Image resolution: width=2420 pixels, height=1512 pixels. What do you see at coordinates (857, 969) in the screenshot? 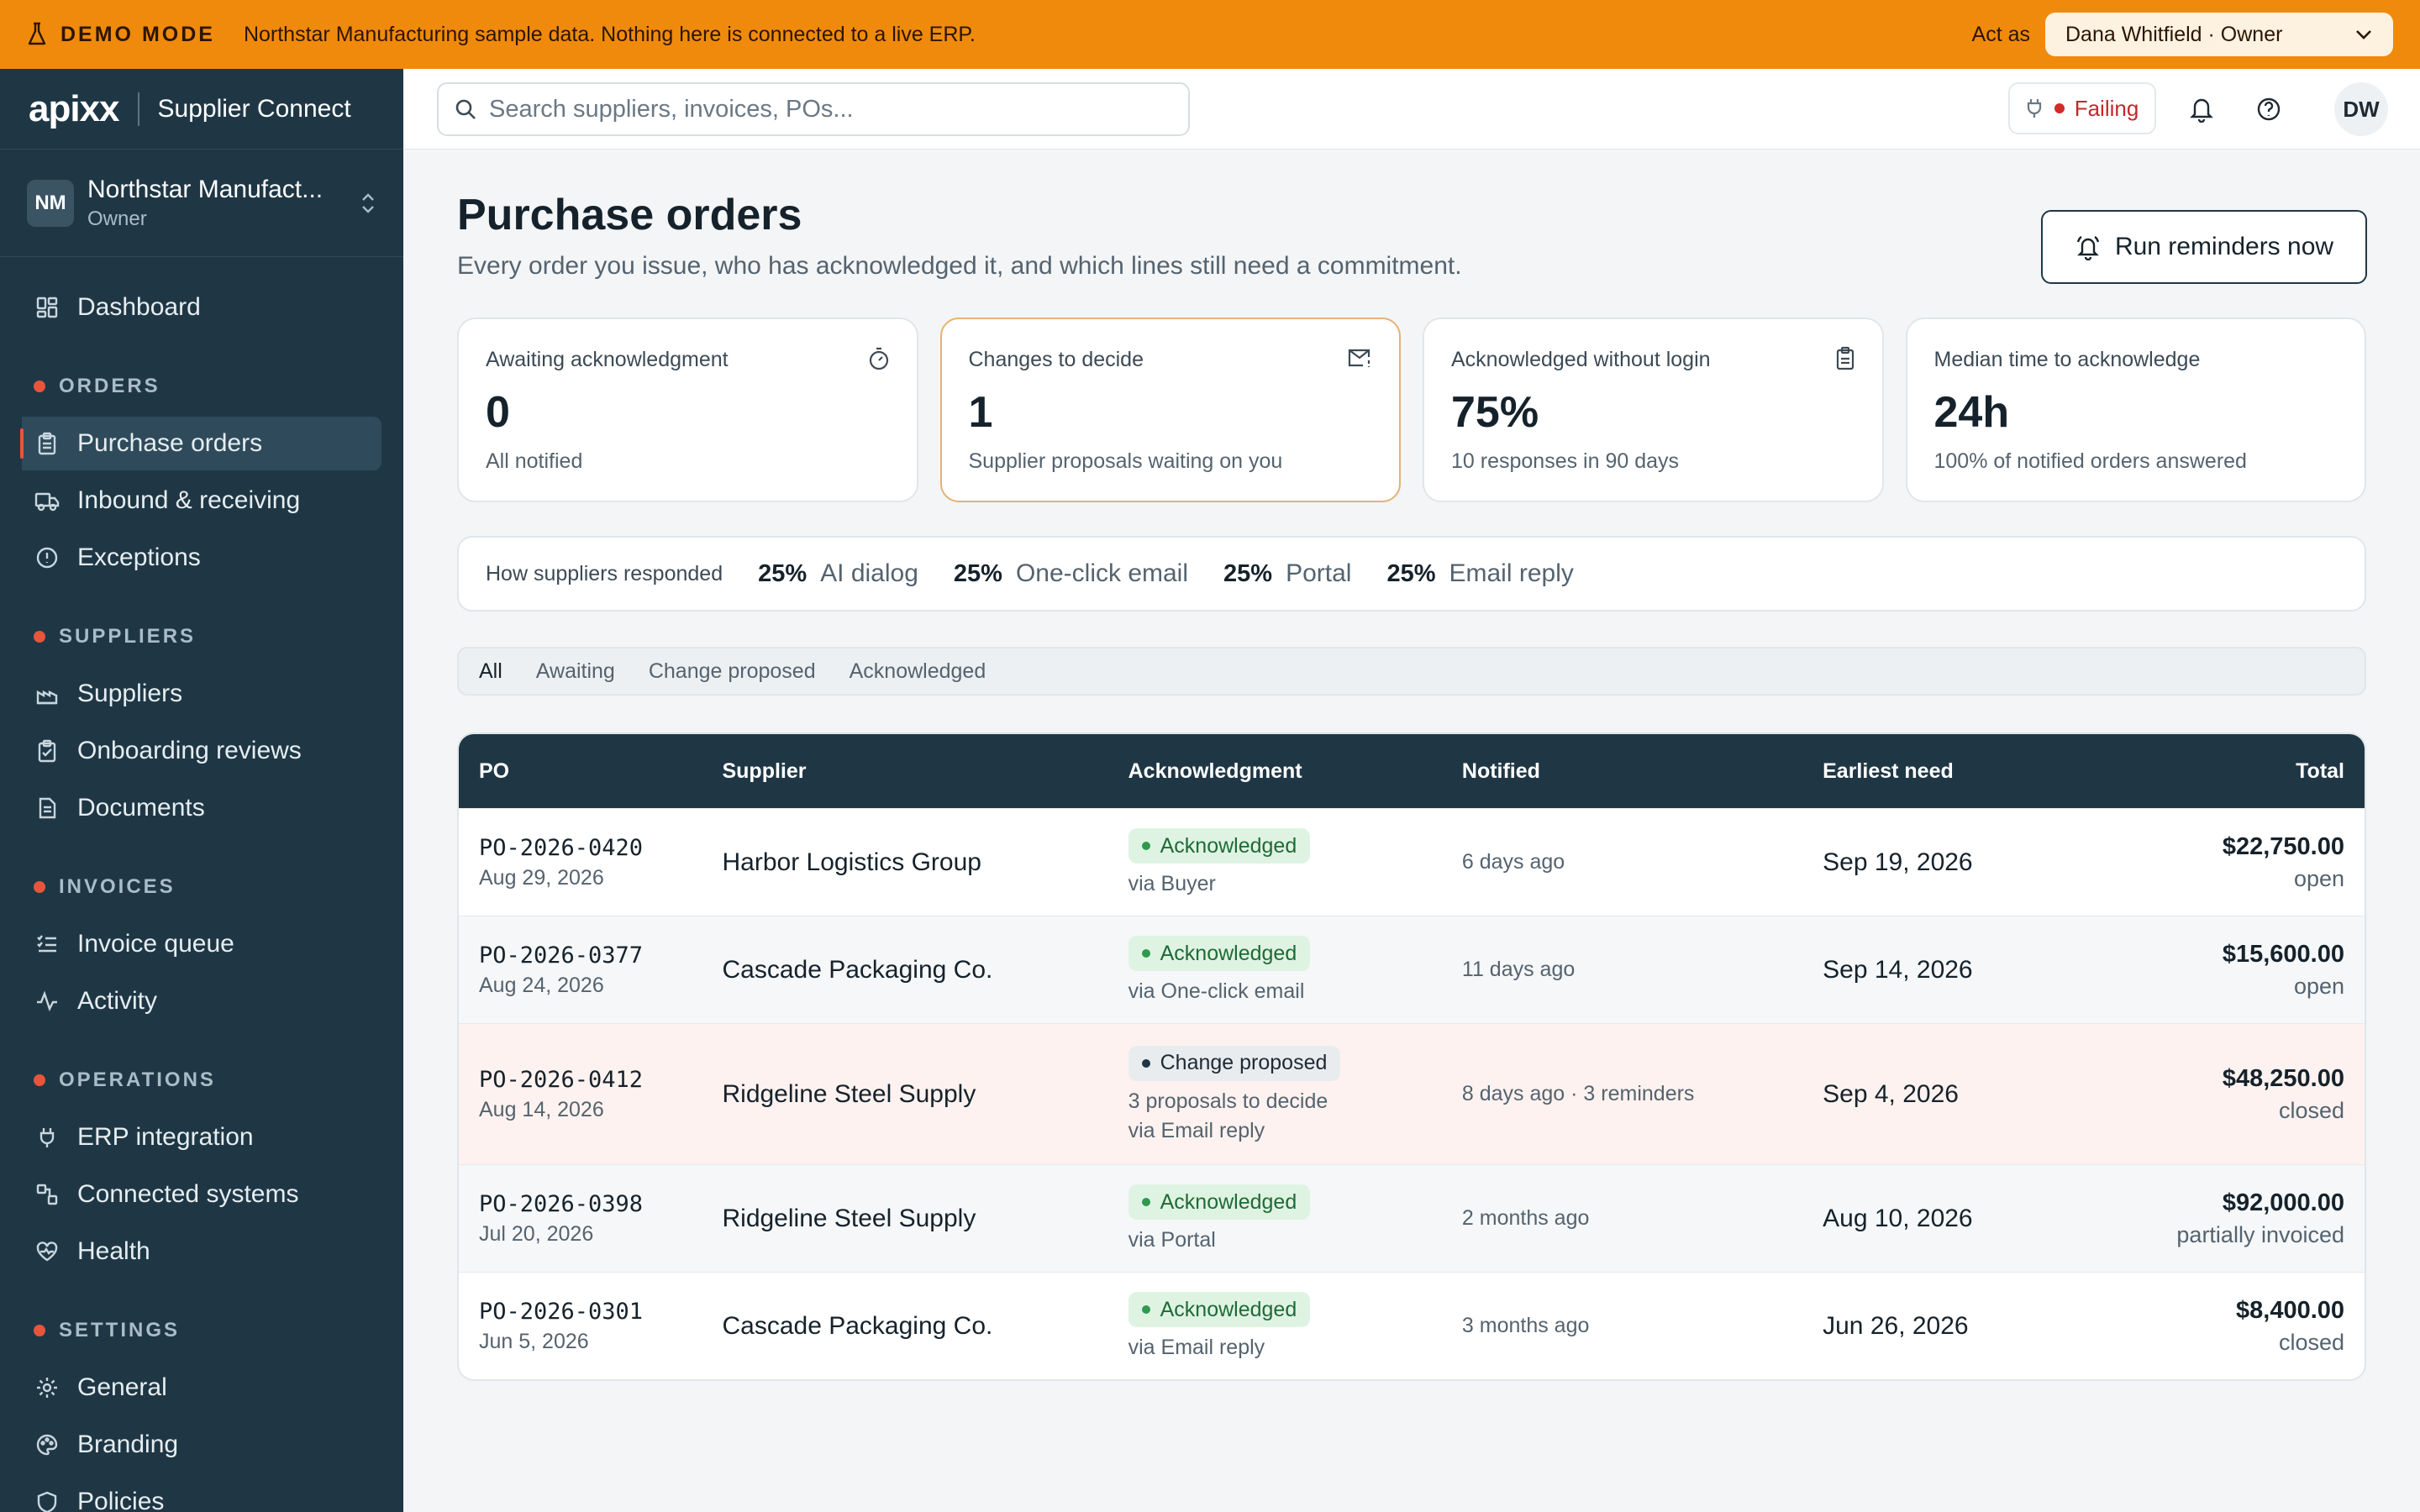
I see `supplier-name: Cascade Packaging Co.` at bounding box center [857, 969].